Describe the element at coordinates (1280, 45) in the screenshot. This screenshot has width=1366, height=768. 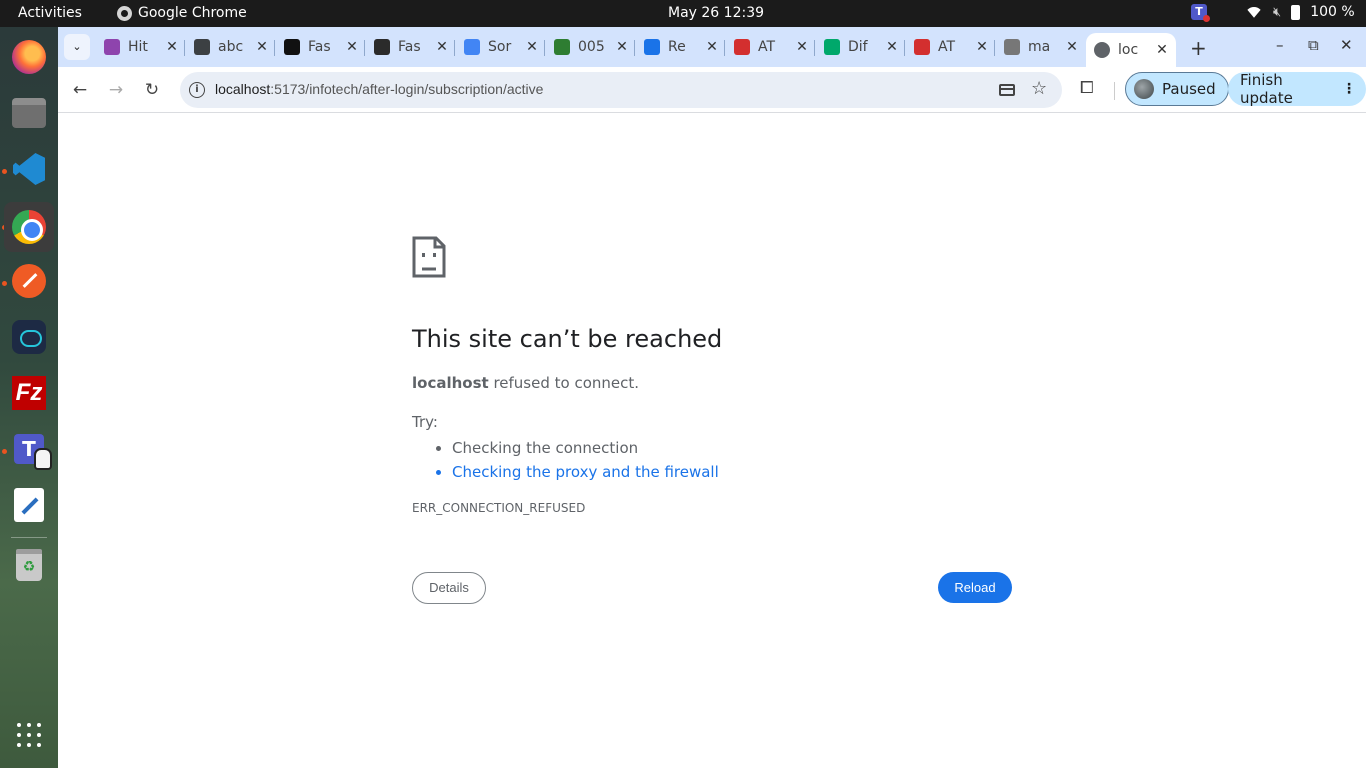
I see `minimize-button: –` at that location.